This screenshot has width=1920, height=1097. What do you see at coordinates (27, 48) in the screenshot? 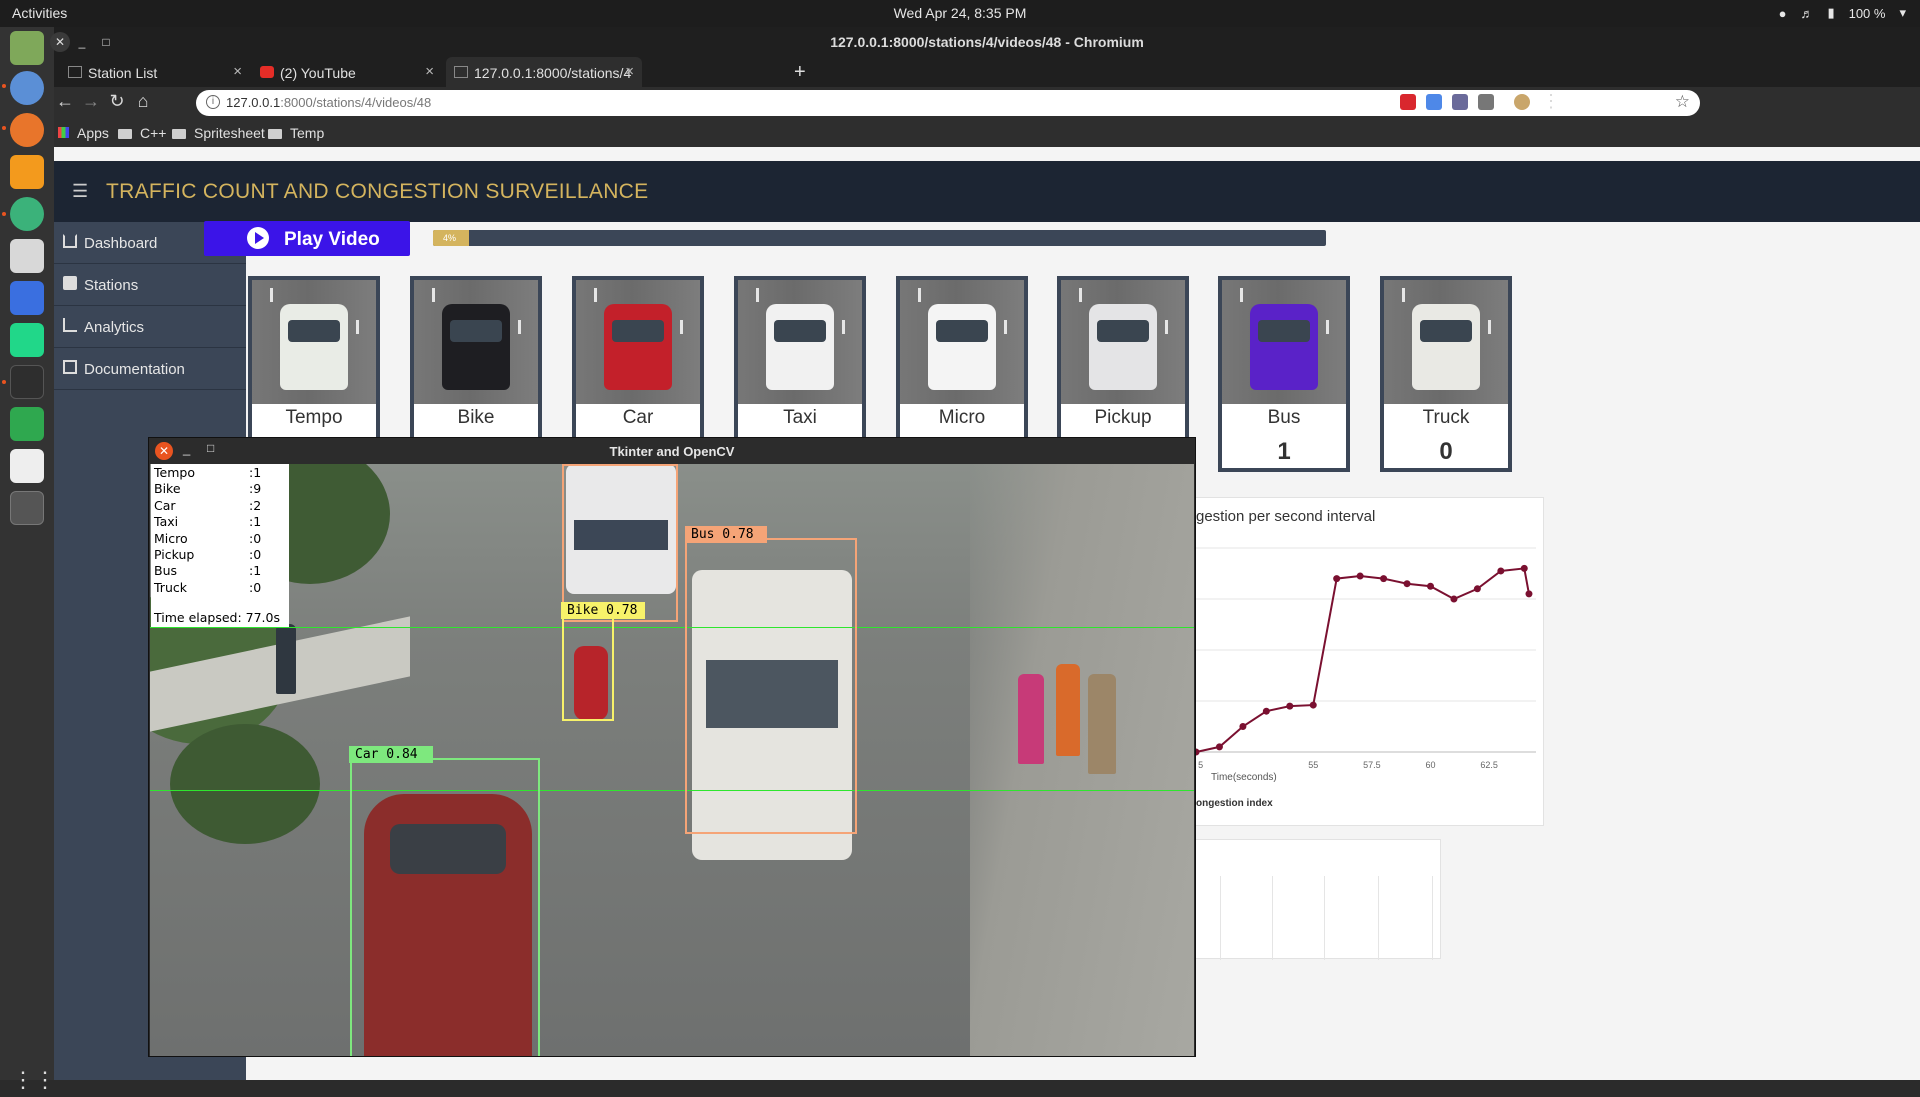
I see `files-icon` at bounding box center [27, 48].